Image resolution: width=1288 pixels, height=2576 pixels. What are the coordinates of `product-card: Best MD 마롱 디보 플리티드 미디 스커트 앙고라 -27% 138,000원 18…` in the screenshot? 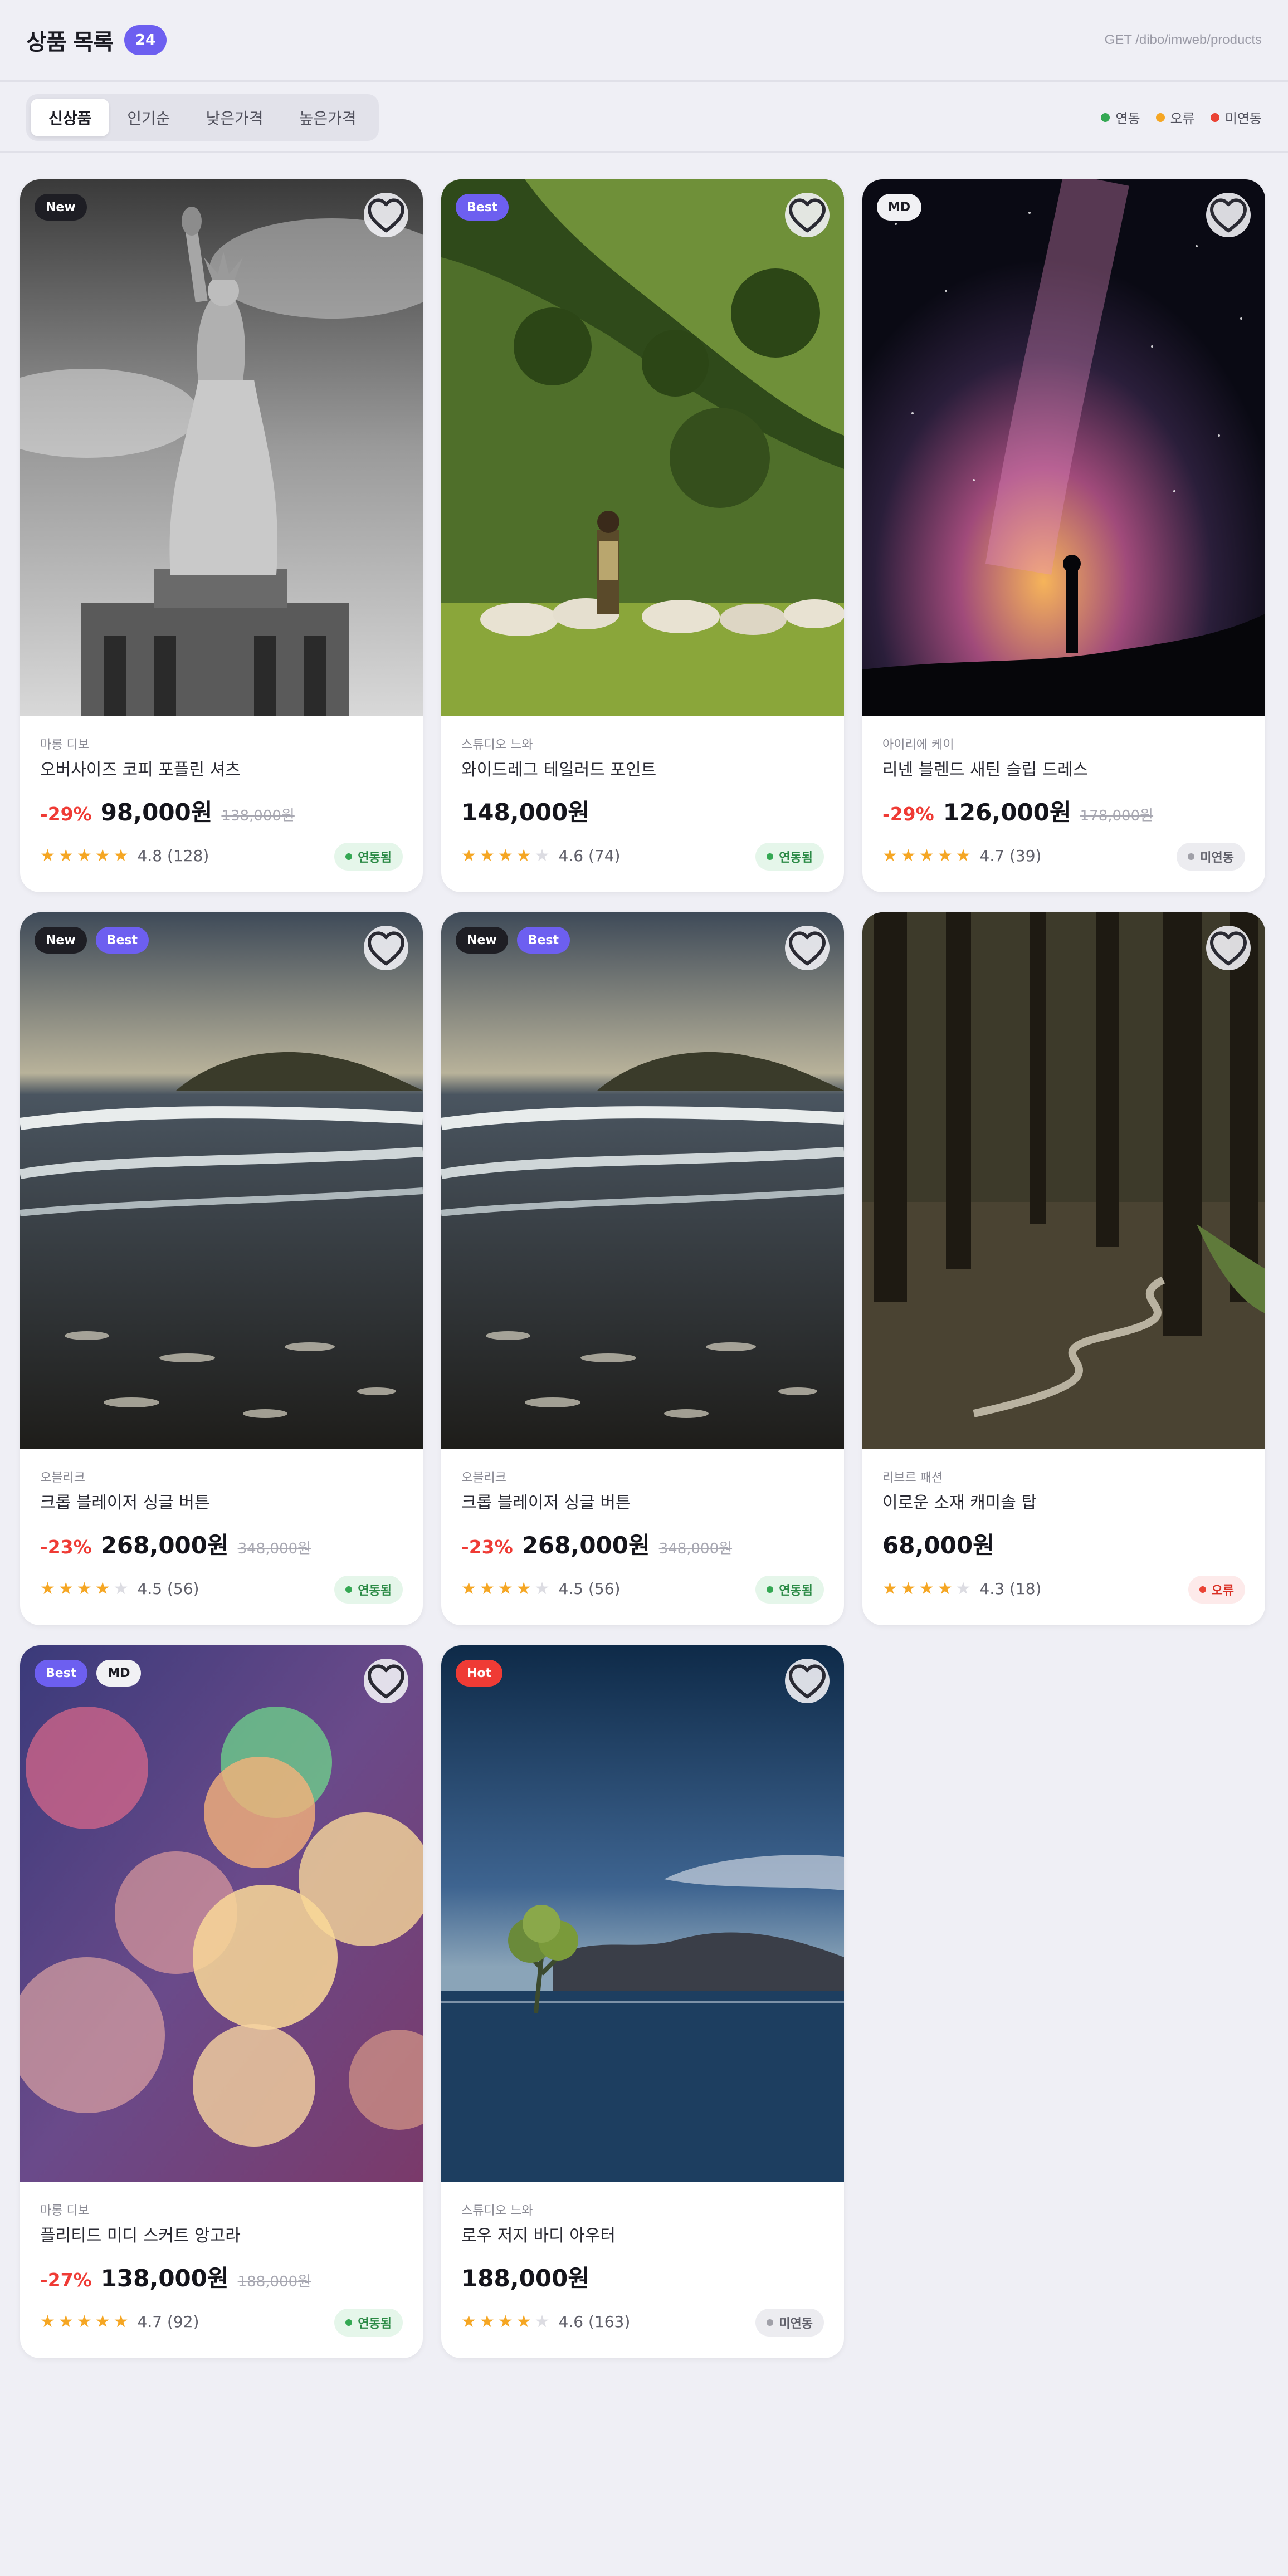 It's located at (221, 2001).